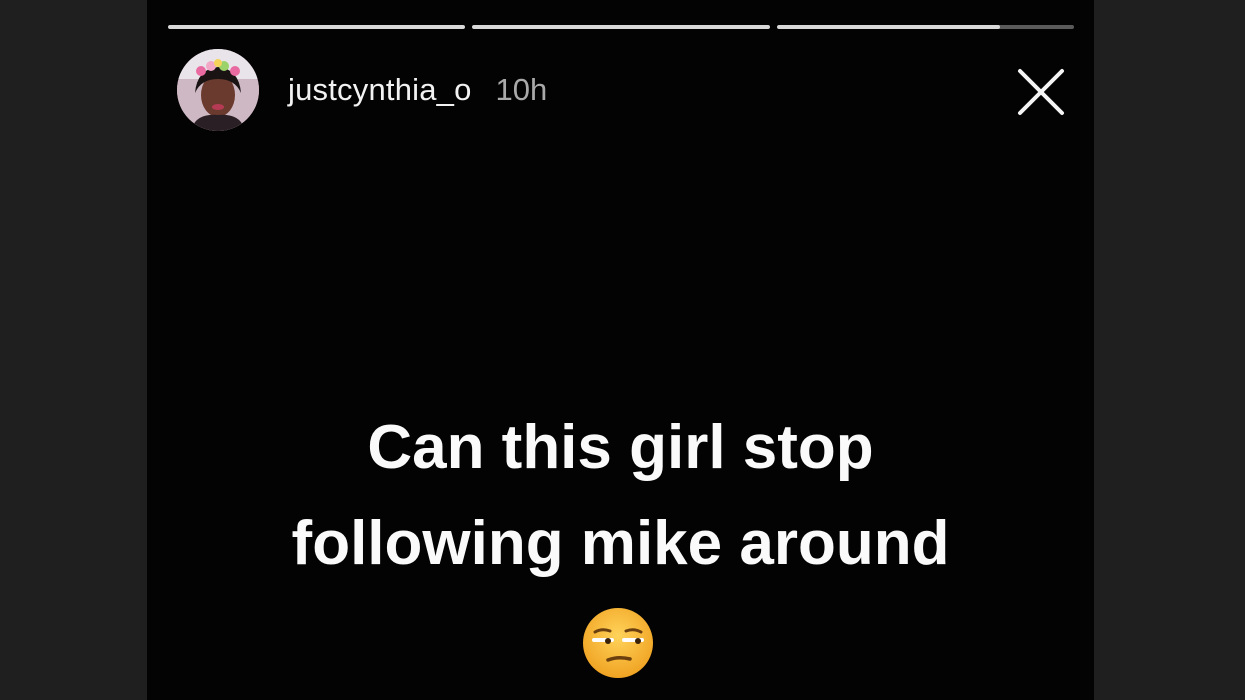 The image size is (1245, 700). What do you see at coordinates (380, 90) in the screenshot?
I see `username: justcynthia_o` at bounding box center [380, 90].